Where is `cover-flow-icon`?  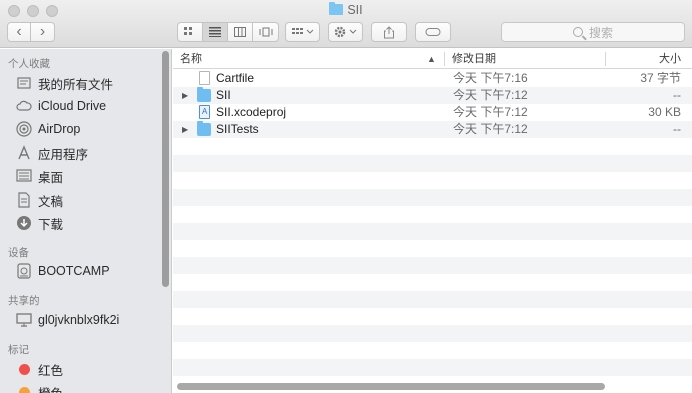 cover-flow-icon is located at coordinates (265, 32).